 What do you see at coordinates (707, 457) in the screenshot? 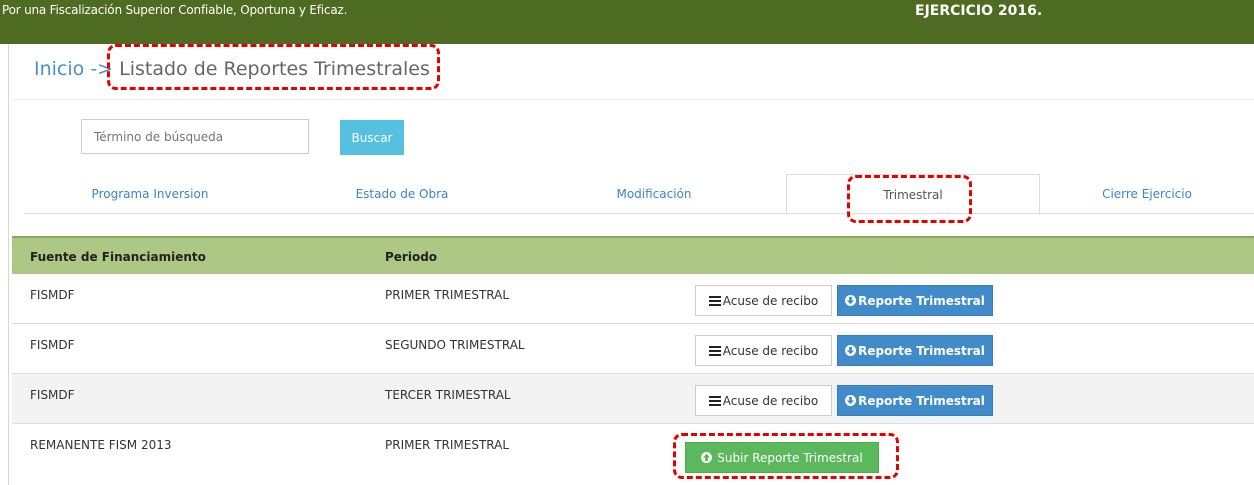
I see `circle-arrow-up-icon` at bounding box center [707, 457].